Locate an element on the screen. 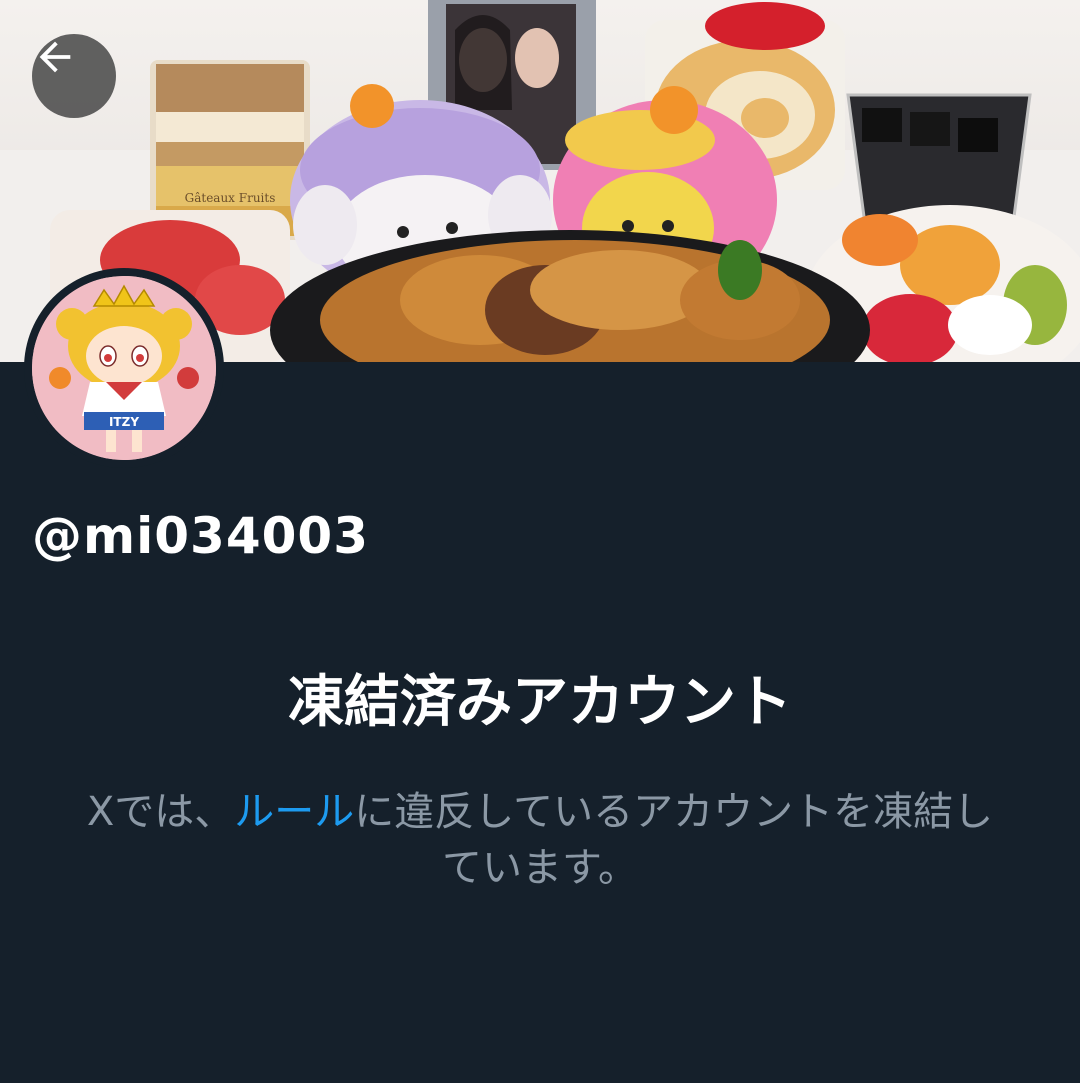 Image resolution: width=1080 pixels, height=1083 pixels. avatar: ITZY is located at coordinates (124, 368).